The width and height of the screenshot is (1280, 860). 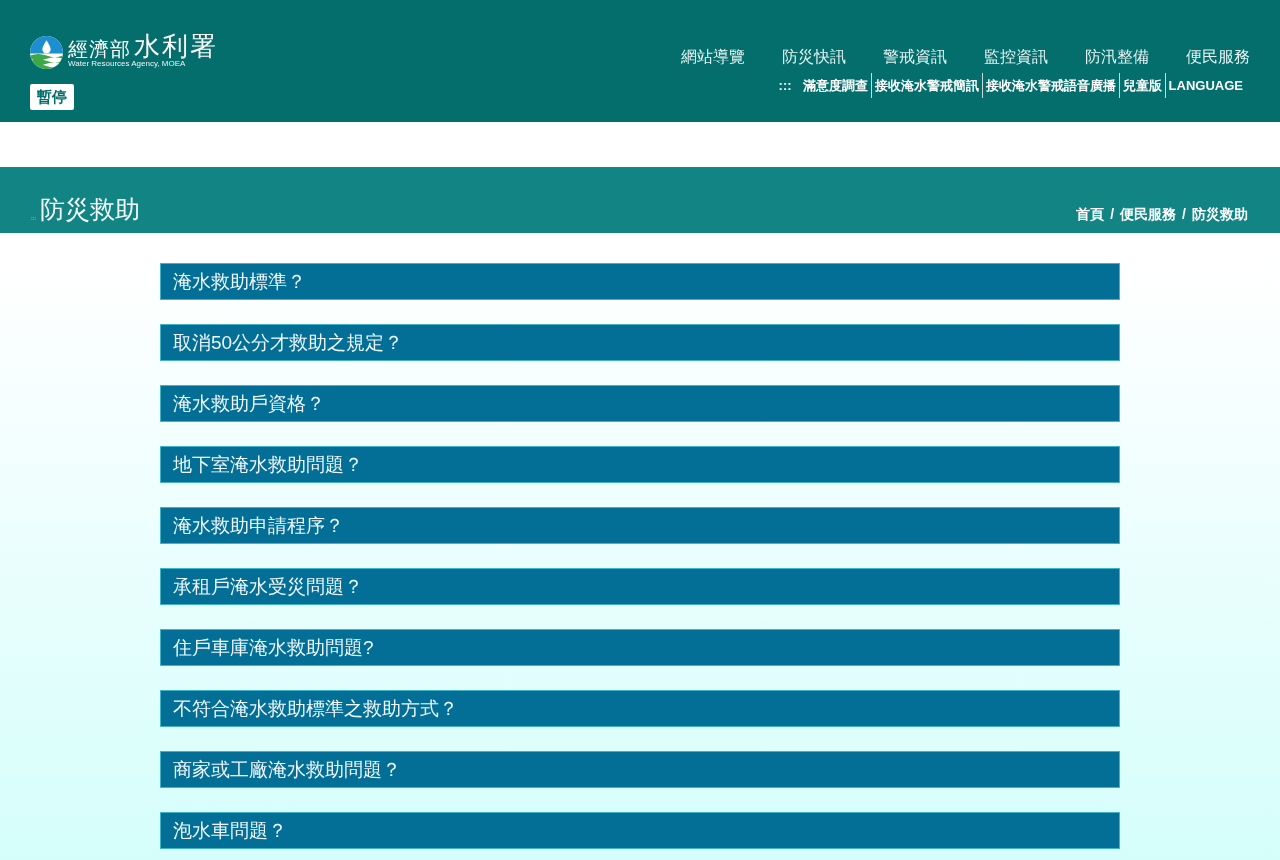 What do you see at coordinates (835, 85) in the screenshot?
I see `utility-link: 滿意度調查` at bounding box center [835, 85].